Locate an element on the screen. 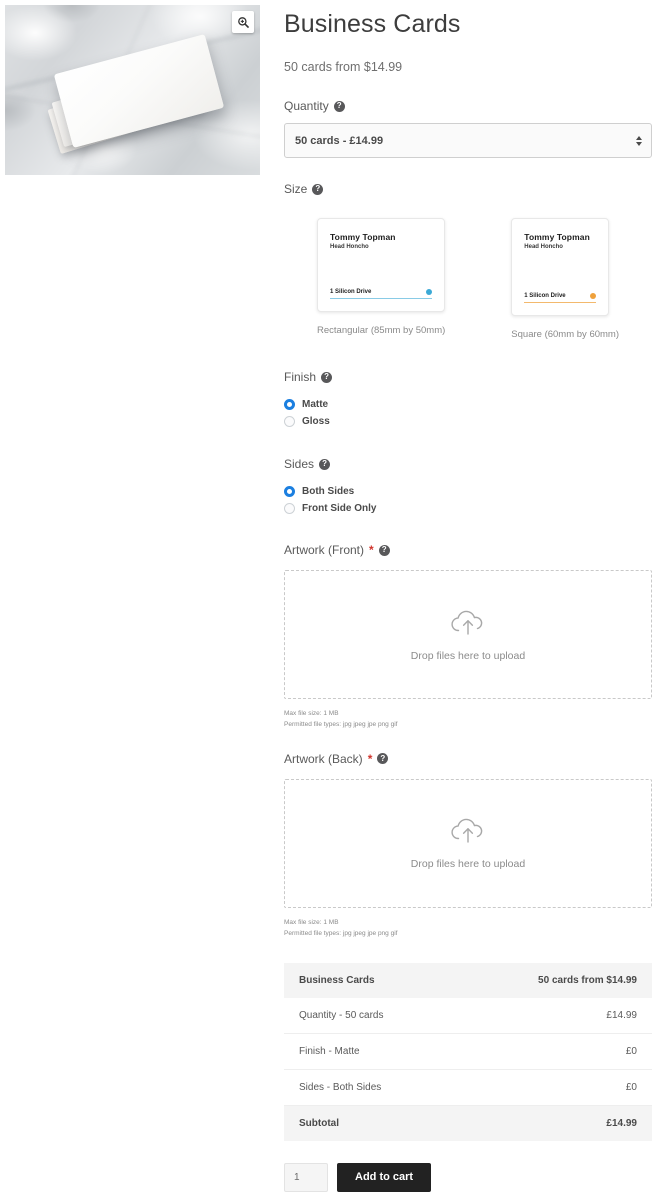  finish-label: Finish ? is located at coordinates (468, 377).